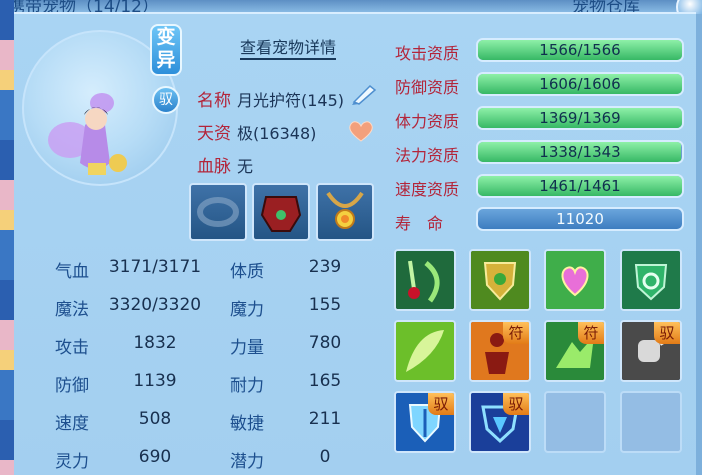 This screenshot has height=475, width=702. I want to click on aptitude-value-attack: 1566/1566, so click(580, 50).